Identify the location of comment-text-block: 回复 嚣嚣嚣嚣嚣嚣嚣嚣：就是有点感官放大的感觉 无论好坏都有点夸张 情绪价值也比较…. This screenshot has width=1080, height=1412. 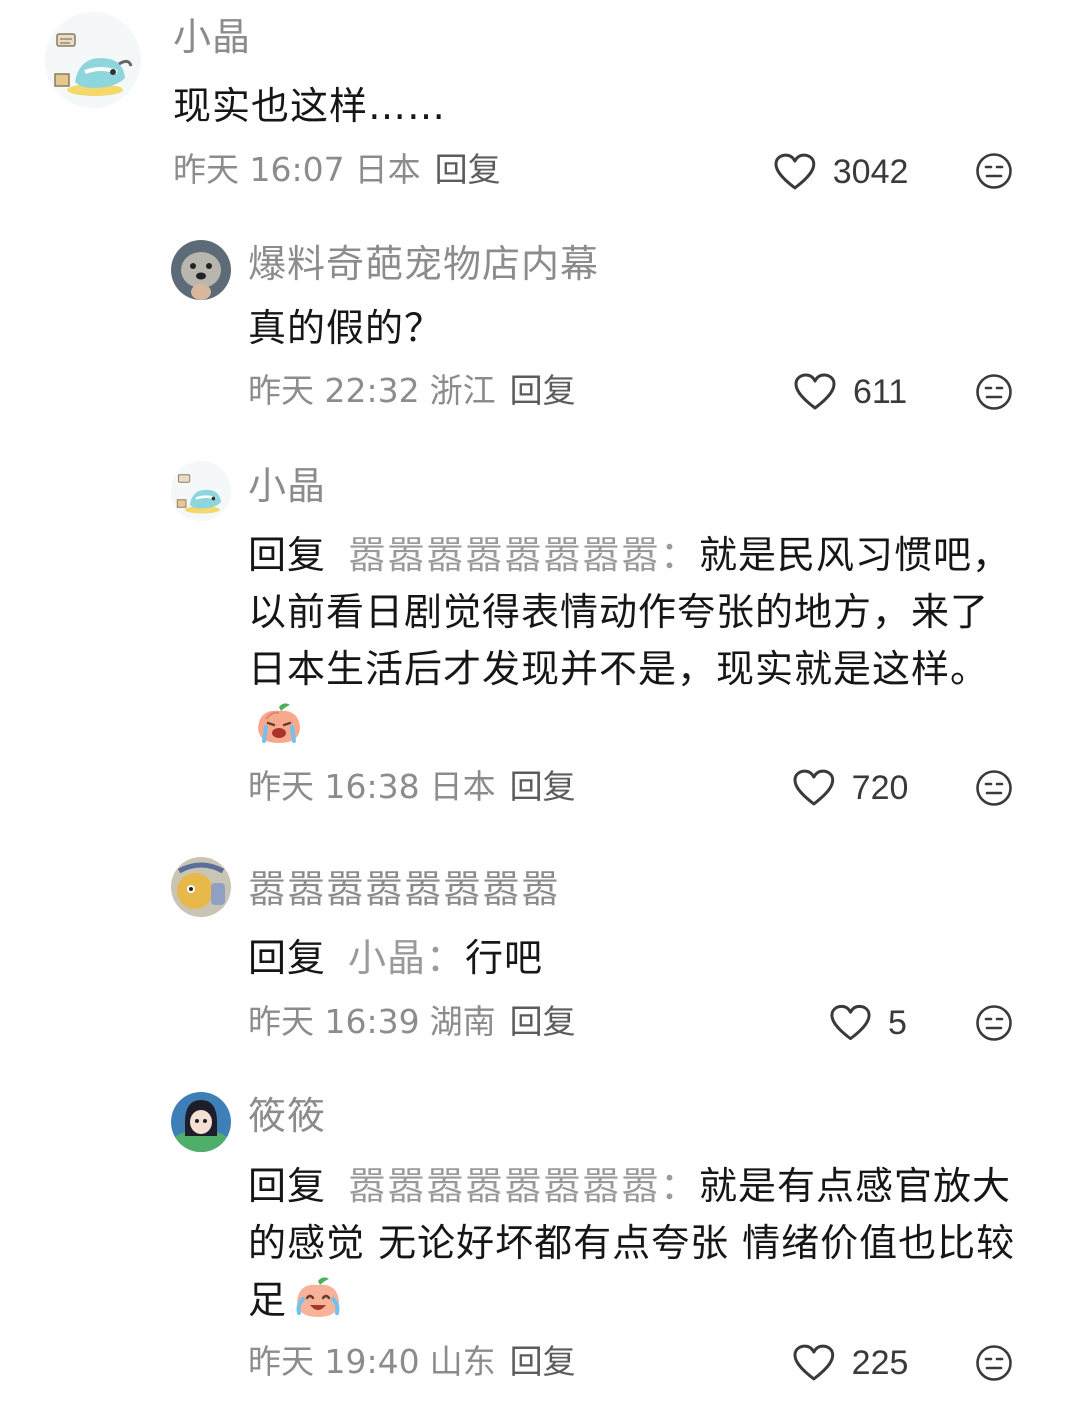
(648, 1243).